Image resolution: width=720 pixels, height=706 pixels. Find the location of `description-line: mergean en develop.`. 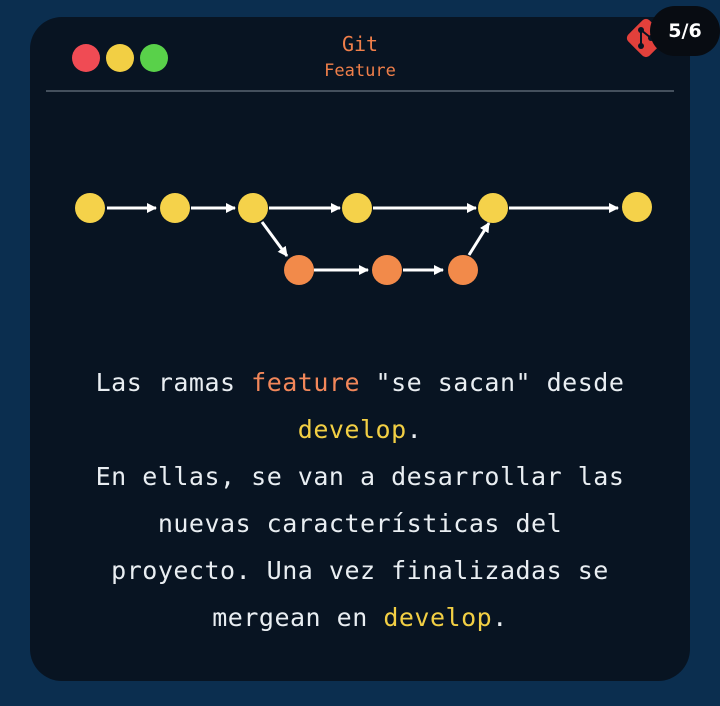

description-line: mergean en develop. is located at coordinates (360, 617).